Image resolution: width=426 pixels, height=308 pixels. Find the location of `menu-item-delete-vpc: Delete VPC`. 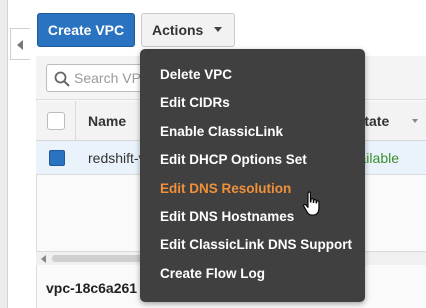

menu-item-delete-vpc: Delete VPC is located at coordinates (252, 75).